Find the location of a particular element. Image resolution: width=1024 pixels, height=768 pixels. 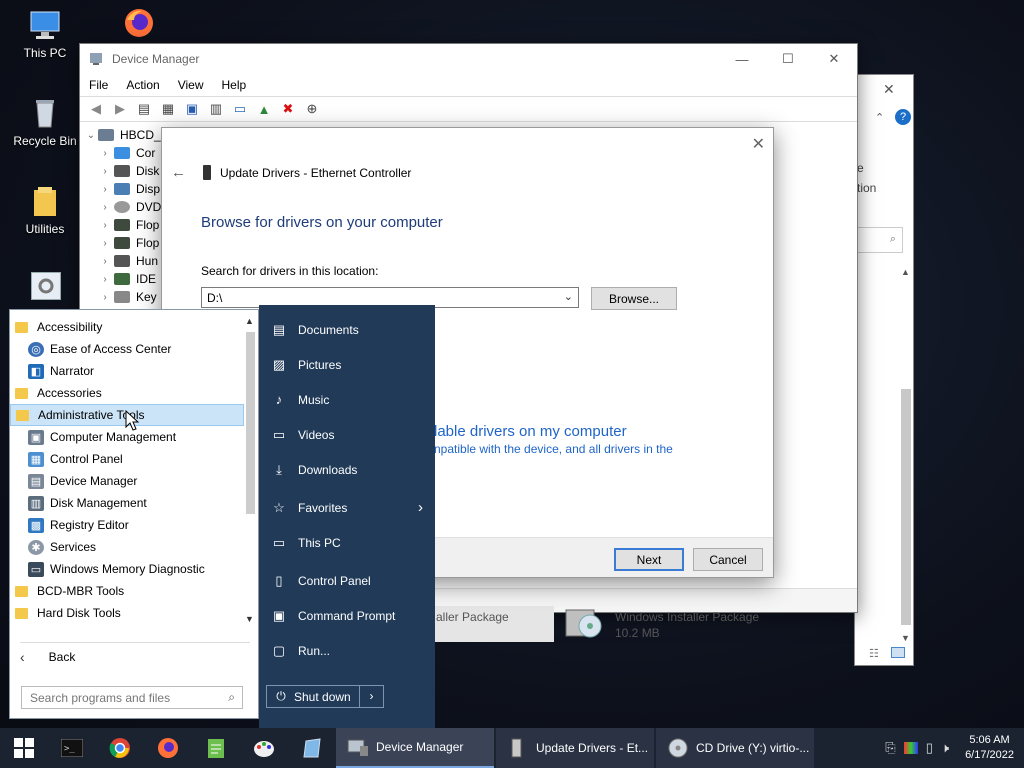

computer-icon is located at coordinates (106, 135).